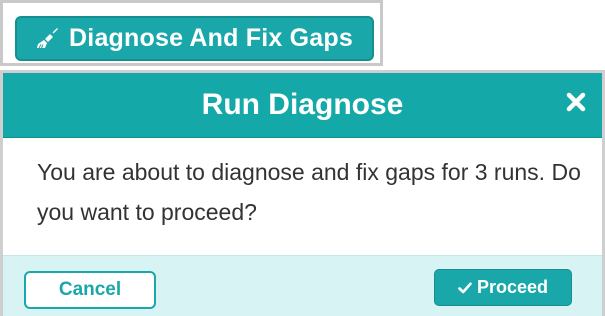  I want to click on dialog-title: Run Diagnose, so click(302, 104).